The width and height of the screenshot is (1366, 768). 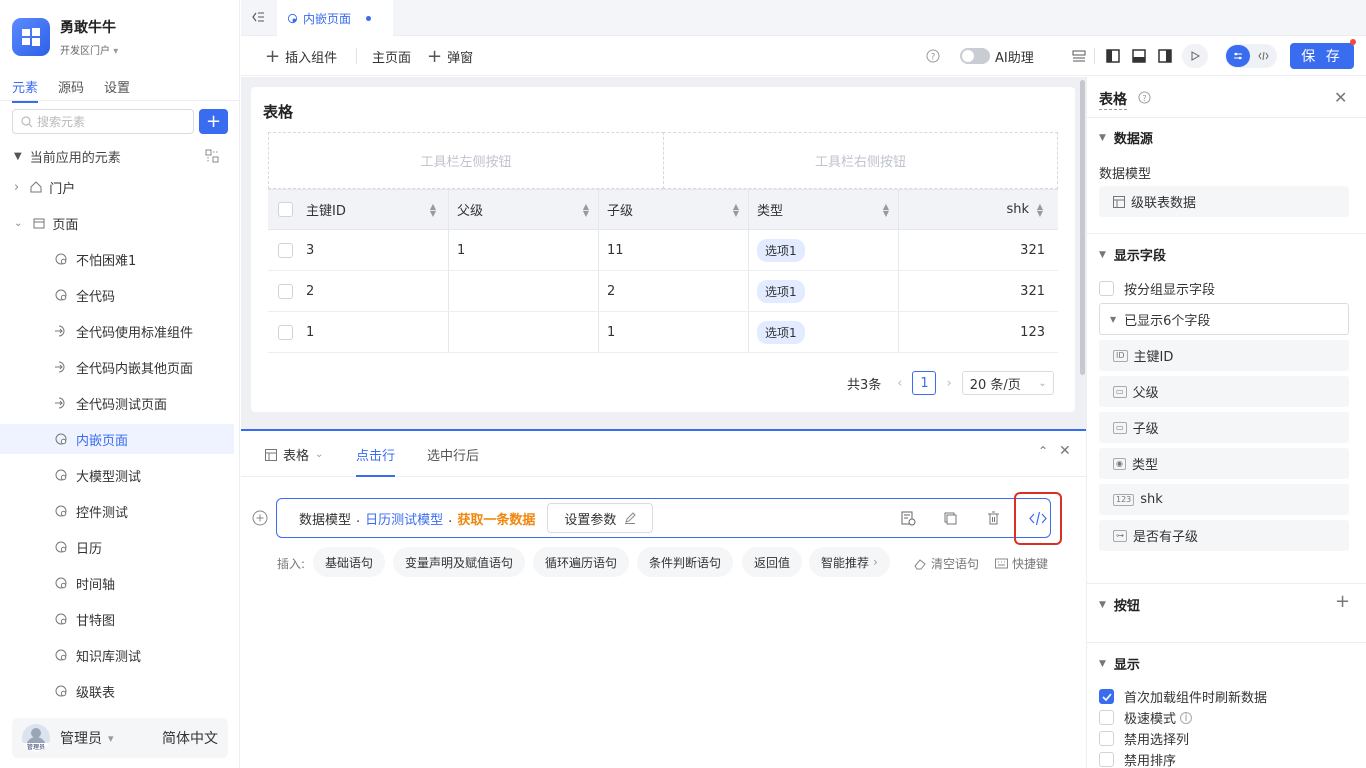 What do you see at coordinates (860, 160) in the screenshot?
I see `toolbar-right-slot: 工具栏右侧按钮` at bounding box center [860, 160].